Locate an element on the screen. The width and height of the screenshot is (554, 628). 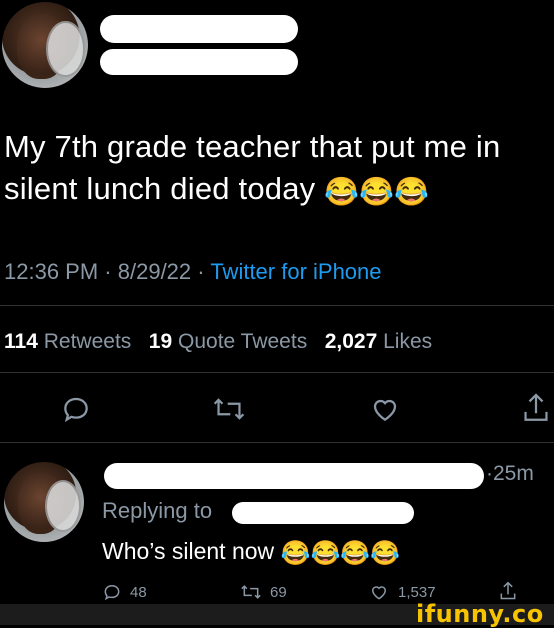
likes-count: 2,027 is located at coordinates (351, 341).